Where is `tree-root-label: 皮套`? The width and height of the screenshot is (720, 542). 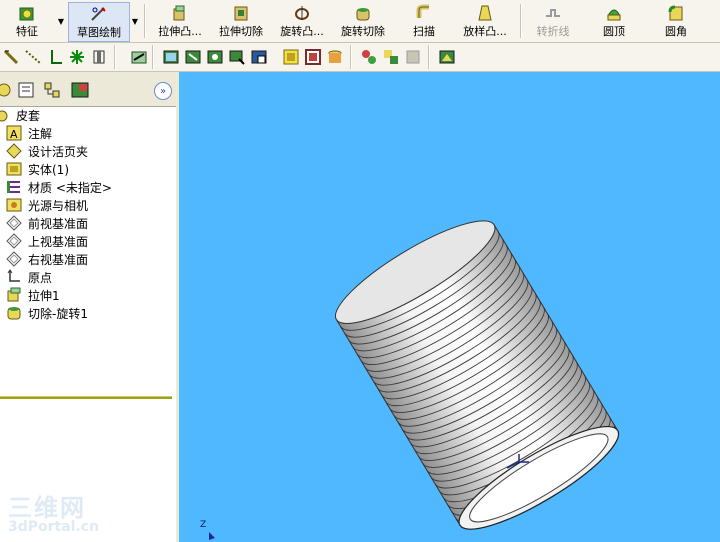
tree-root-label: 皮套 is located at coordinates (28, 115).